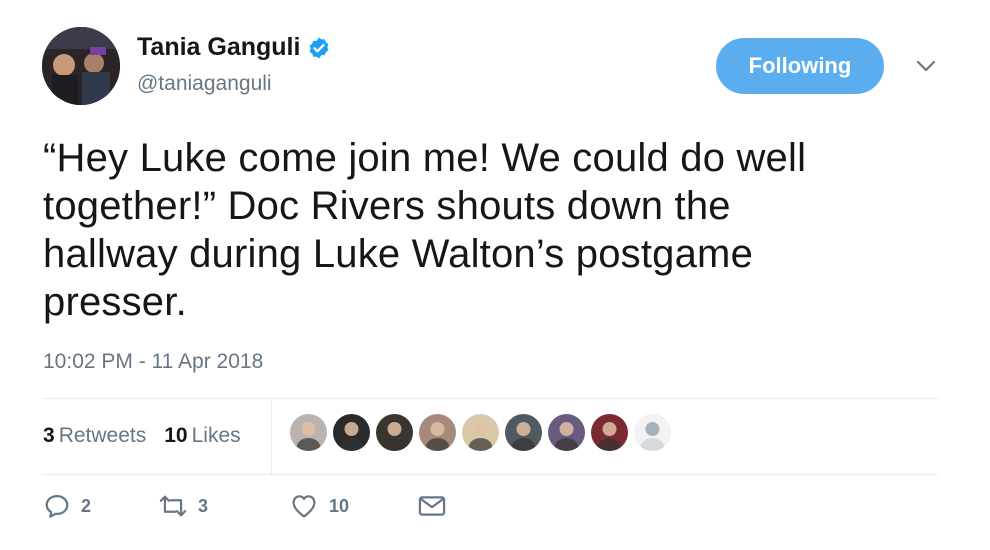  I want to click on tweet-timestamp: 10:02 PM - 11 Apr 2018, so click(153, 362).